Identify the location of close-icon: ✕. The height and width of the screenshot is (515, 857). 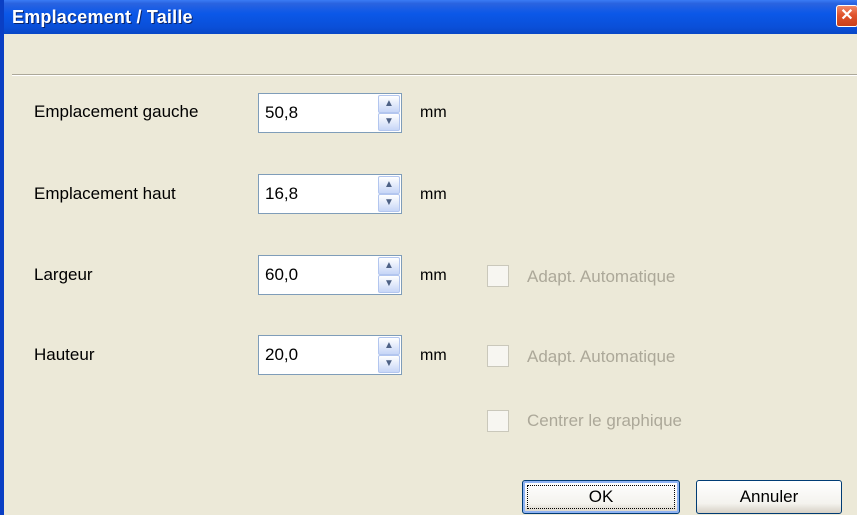
(846, 16).